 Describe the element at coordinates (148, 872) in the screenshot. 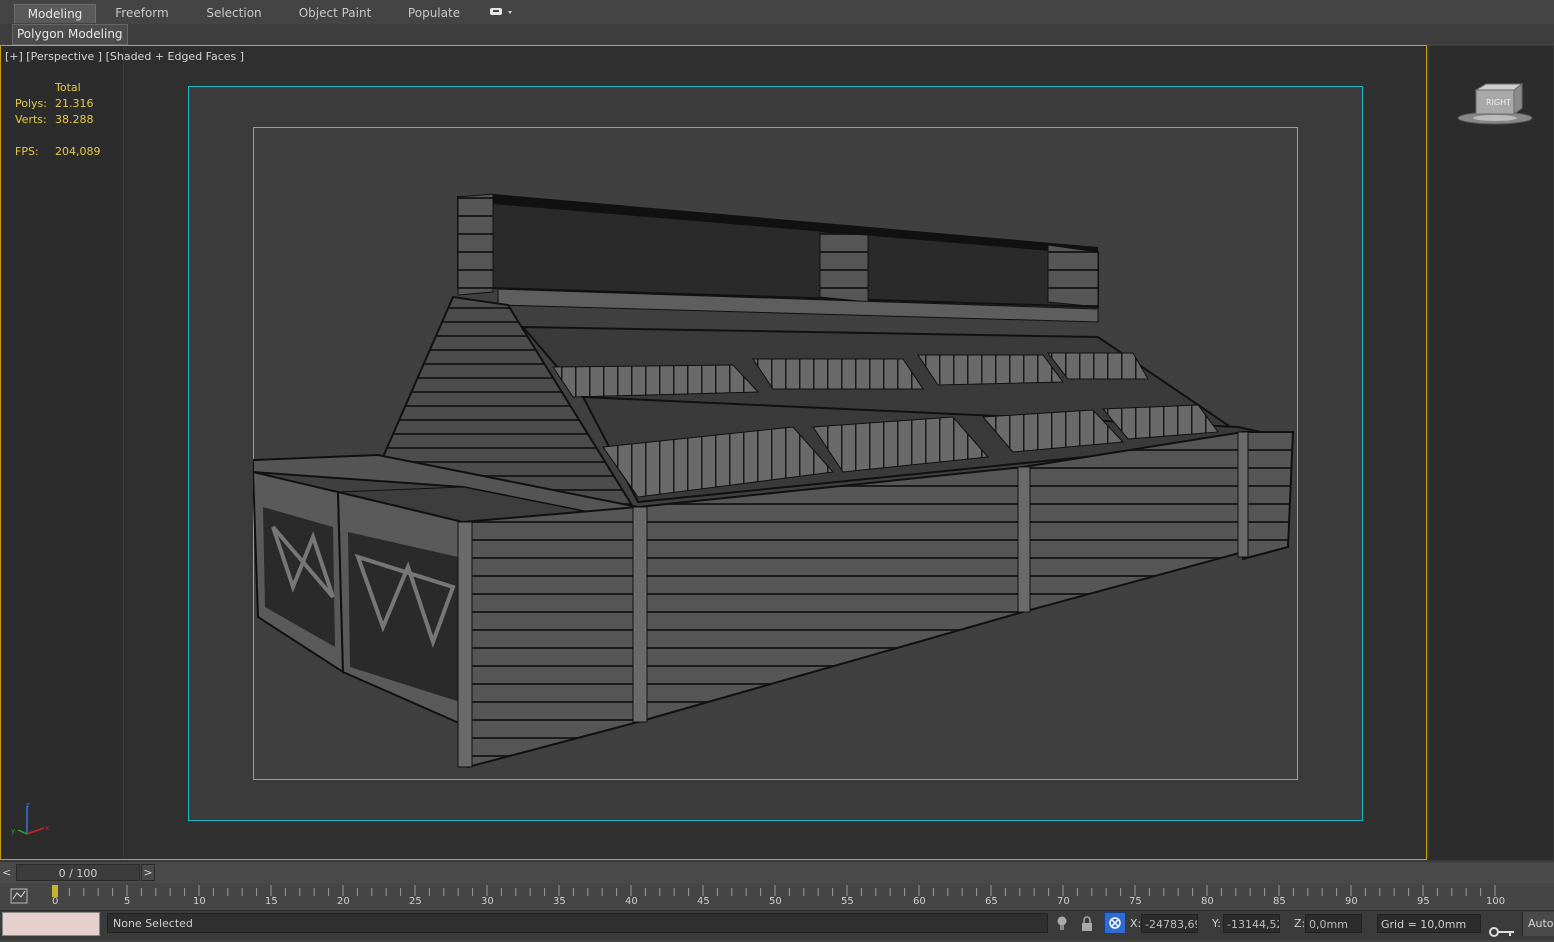

I see `time-slider-next: >` at that location.